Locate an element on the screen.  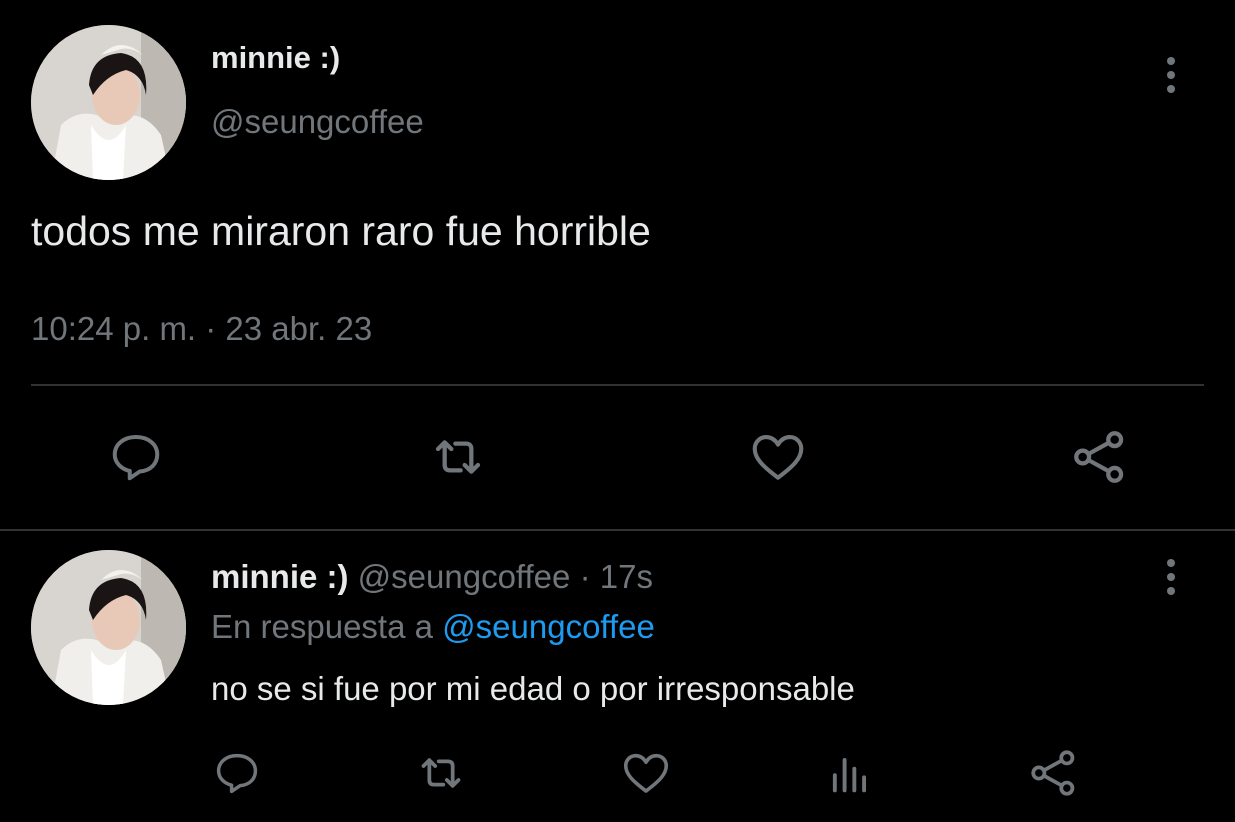
views-icon is located at coordinates (849, 775).